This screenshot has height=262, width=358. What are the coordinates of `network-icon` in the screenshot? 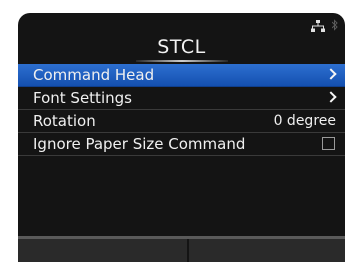 It's located at (318, 26).